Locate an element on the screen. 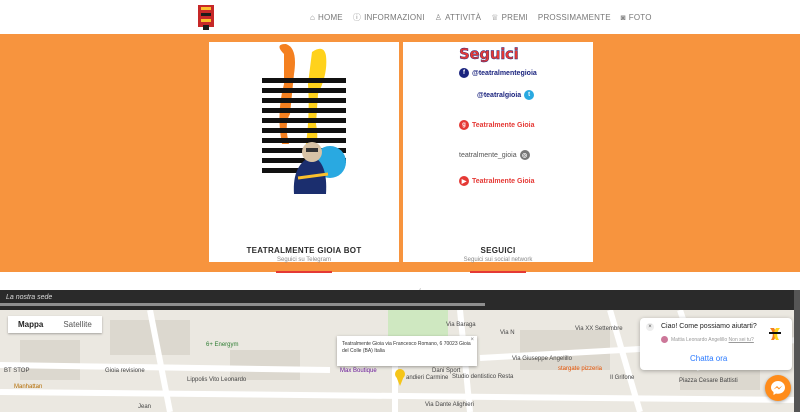 This screenshot has height=412, width=800. messenger-icon is located at coordinates (778, 388).